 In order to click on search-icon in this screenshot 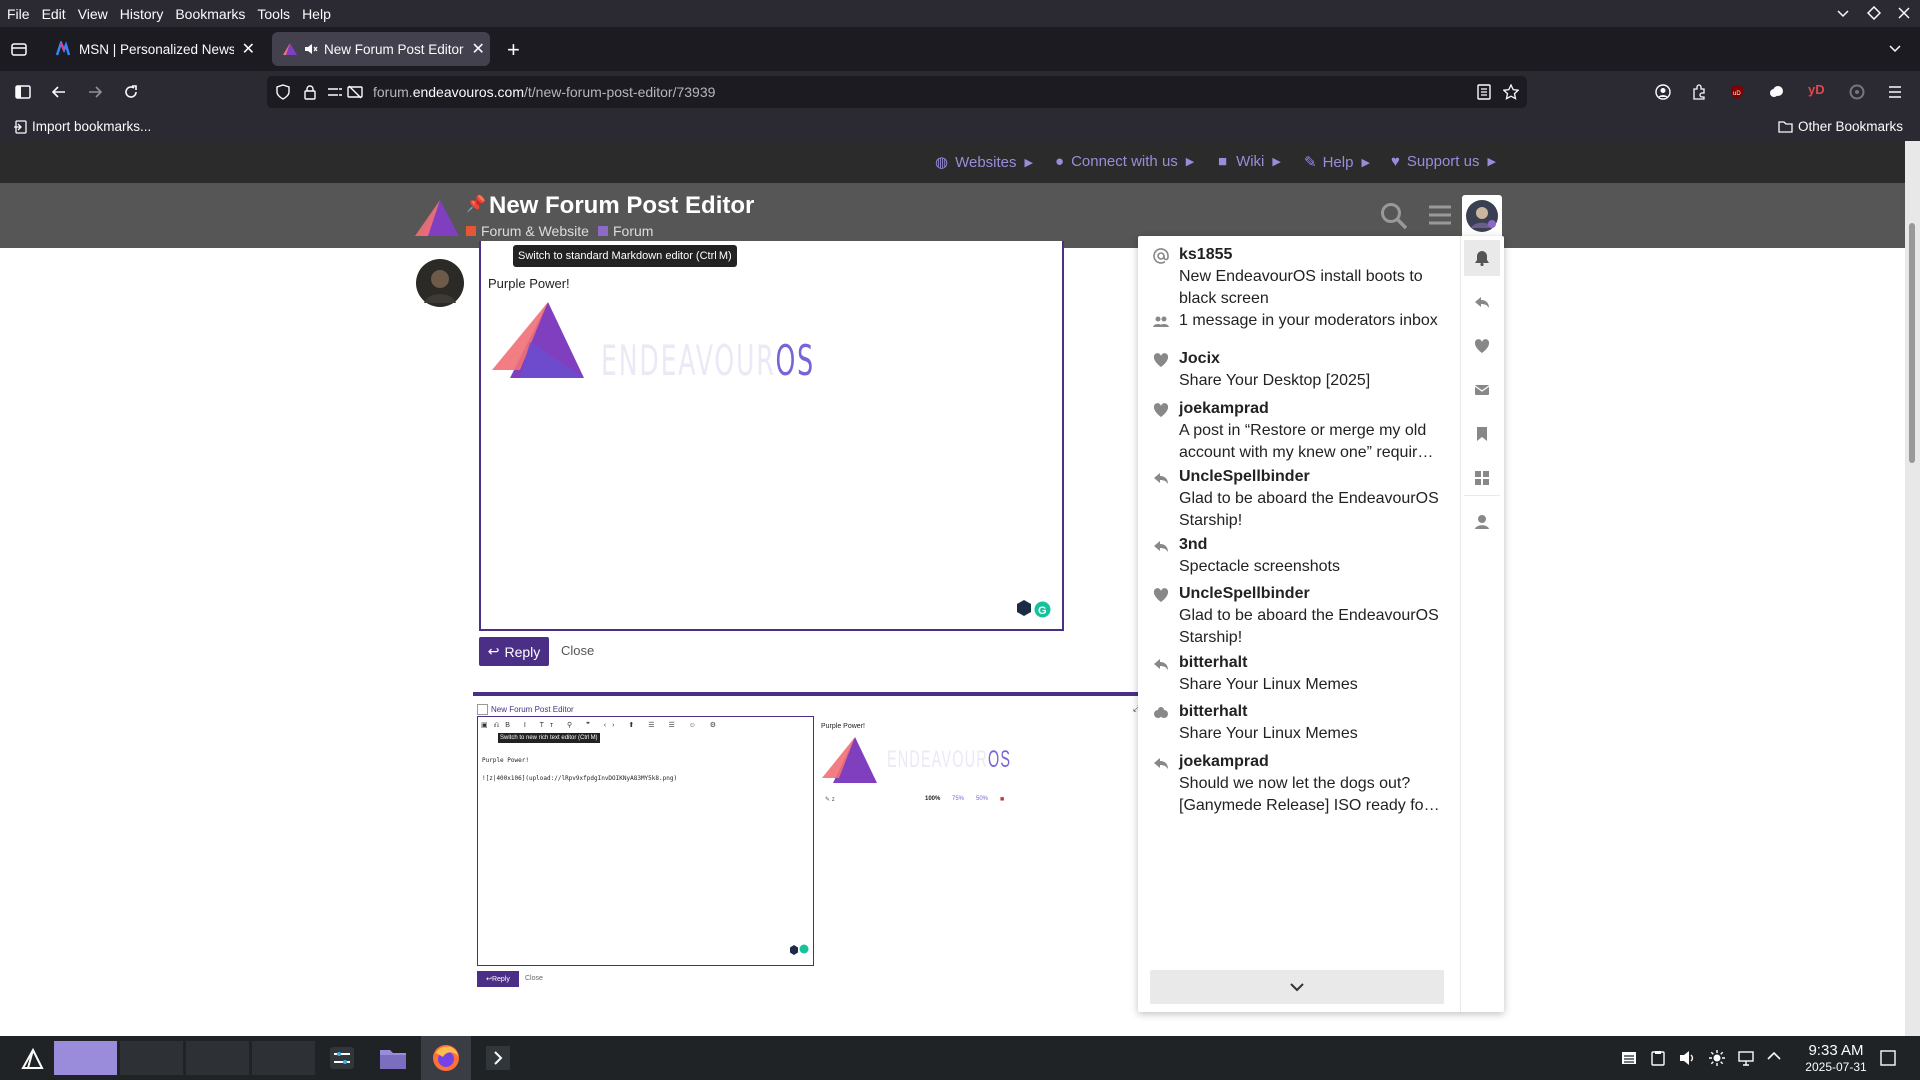, I will do `click(1394, 216)`.